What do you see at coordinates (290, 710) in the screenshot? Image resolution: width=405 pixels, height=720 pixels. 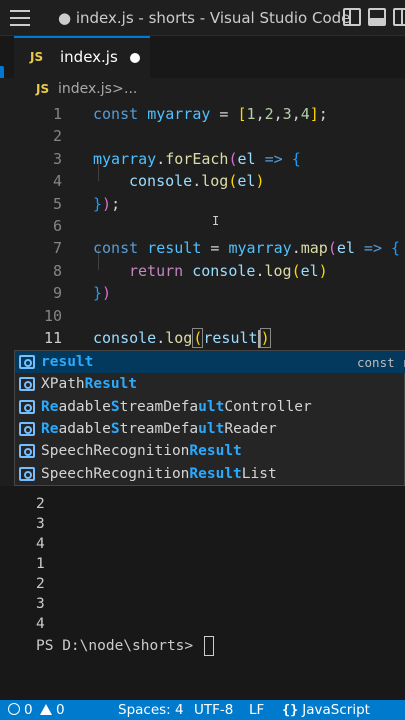 I see `braces-icon: {}` at bounding box center [290, 710].